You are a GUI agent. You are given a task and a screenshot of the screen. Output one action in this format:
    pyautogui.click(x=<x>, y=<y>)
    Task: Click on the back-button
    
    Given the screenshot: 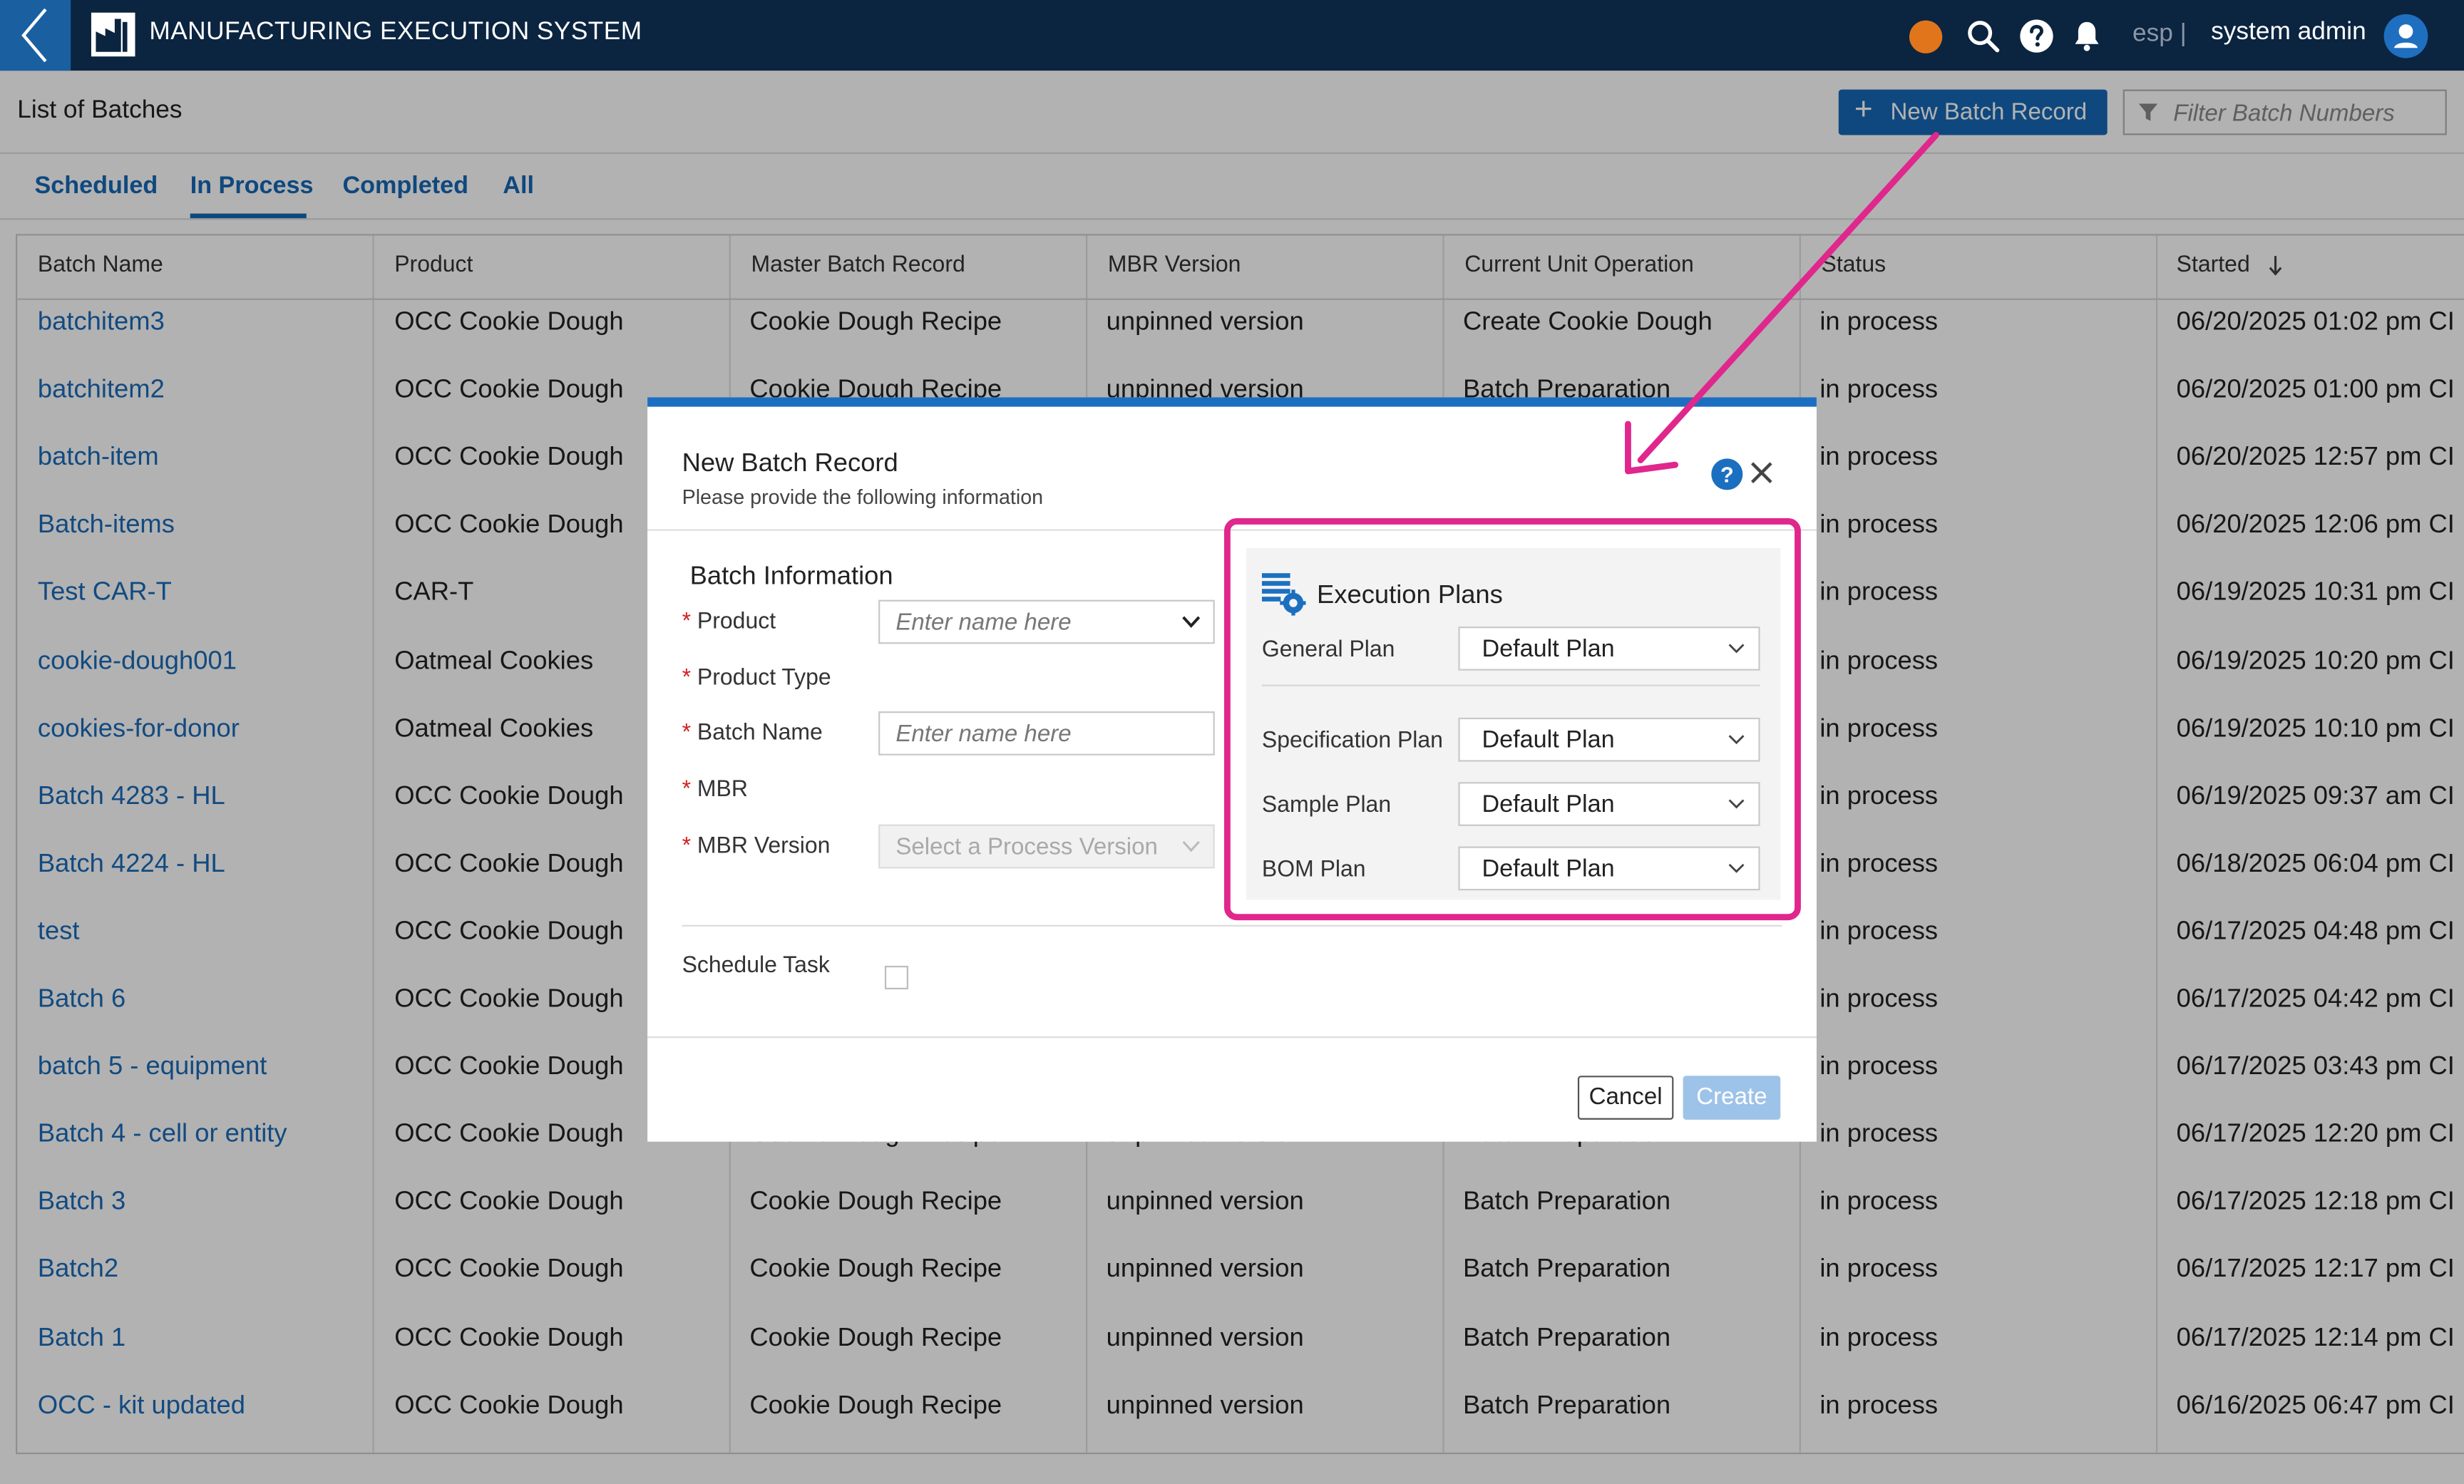 What is the action you would take?
    pyautogui.click(x=35, y=35)
    